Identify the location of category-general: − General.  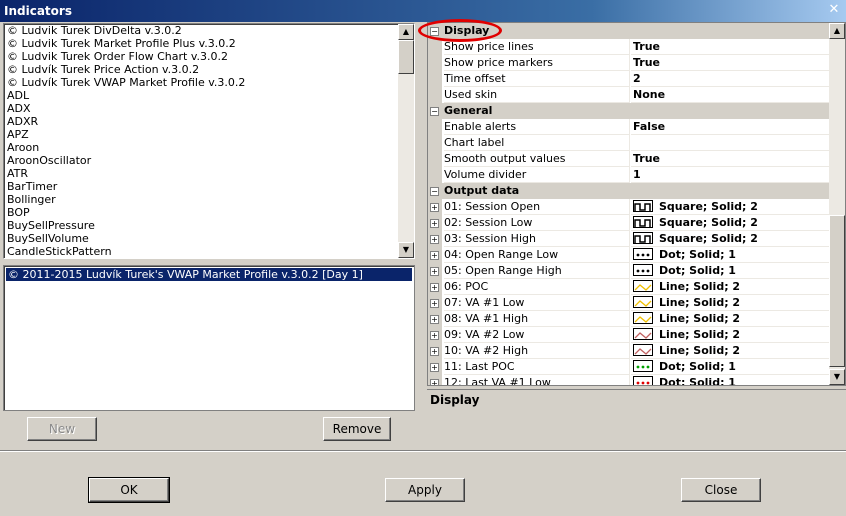
(628, 111).